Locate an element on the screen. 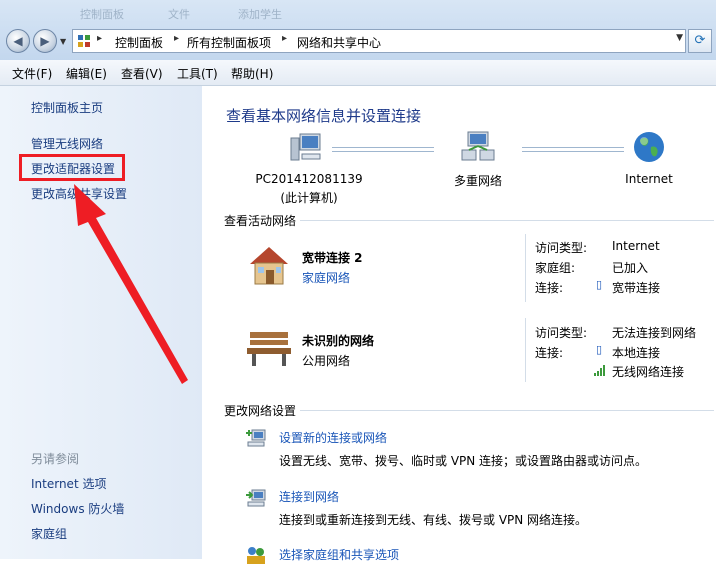 This screenshot has width=716, height=566. refresh-button: ⟳ is located at coordinates (700, 41).